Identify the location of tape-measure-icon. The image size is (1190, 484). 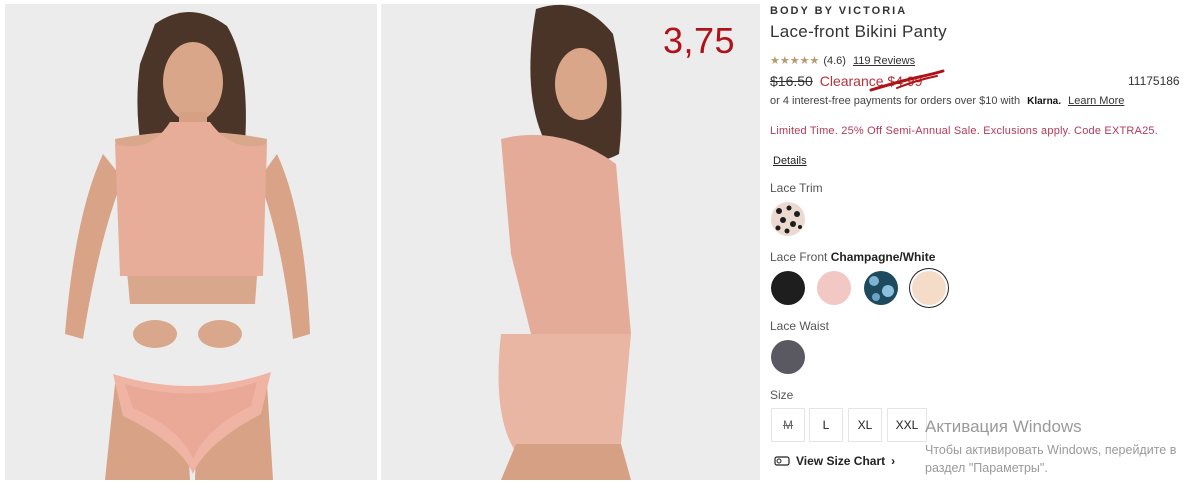
(782, 461).